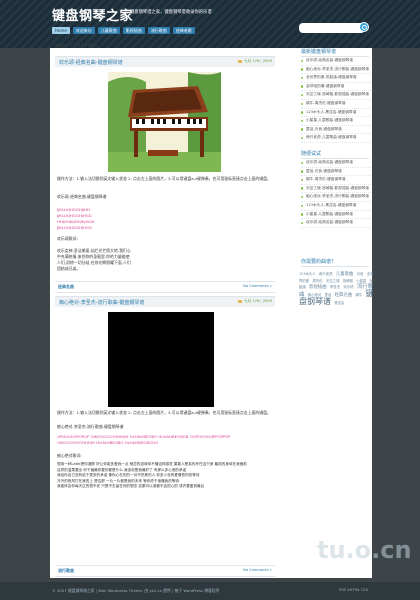 Image resolution: width=420 pixels, height=600 pixels. What do you see at coordinates (66, 287) in the screenshot?
I see `category-link: 经典名曲` at bounding box center [66, 287].